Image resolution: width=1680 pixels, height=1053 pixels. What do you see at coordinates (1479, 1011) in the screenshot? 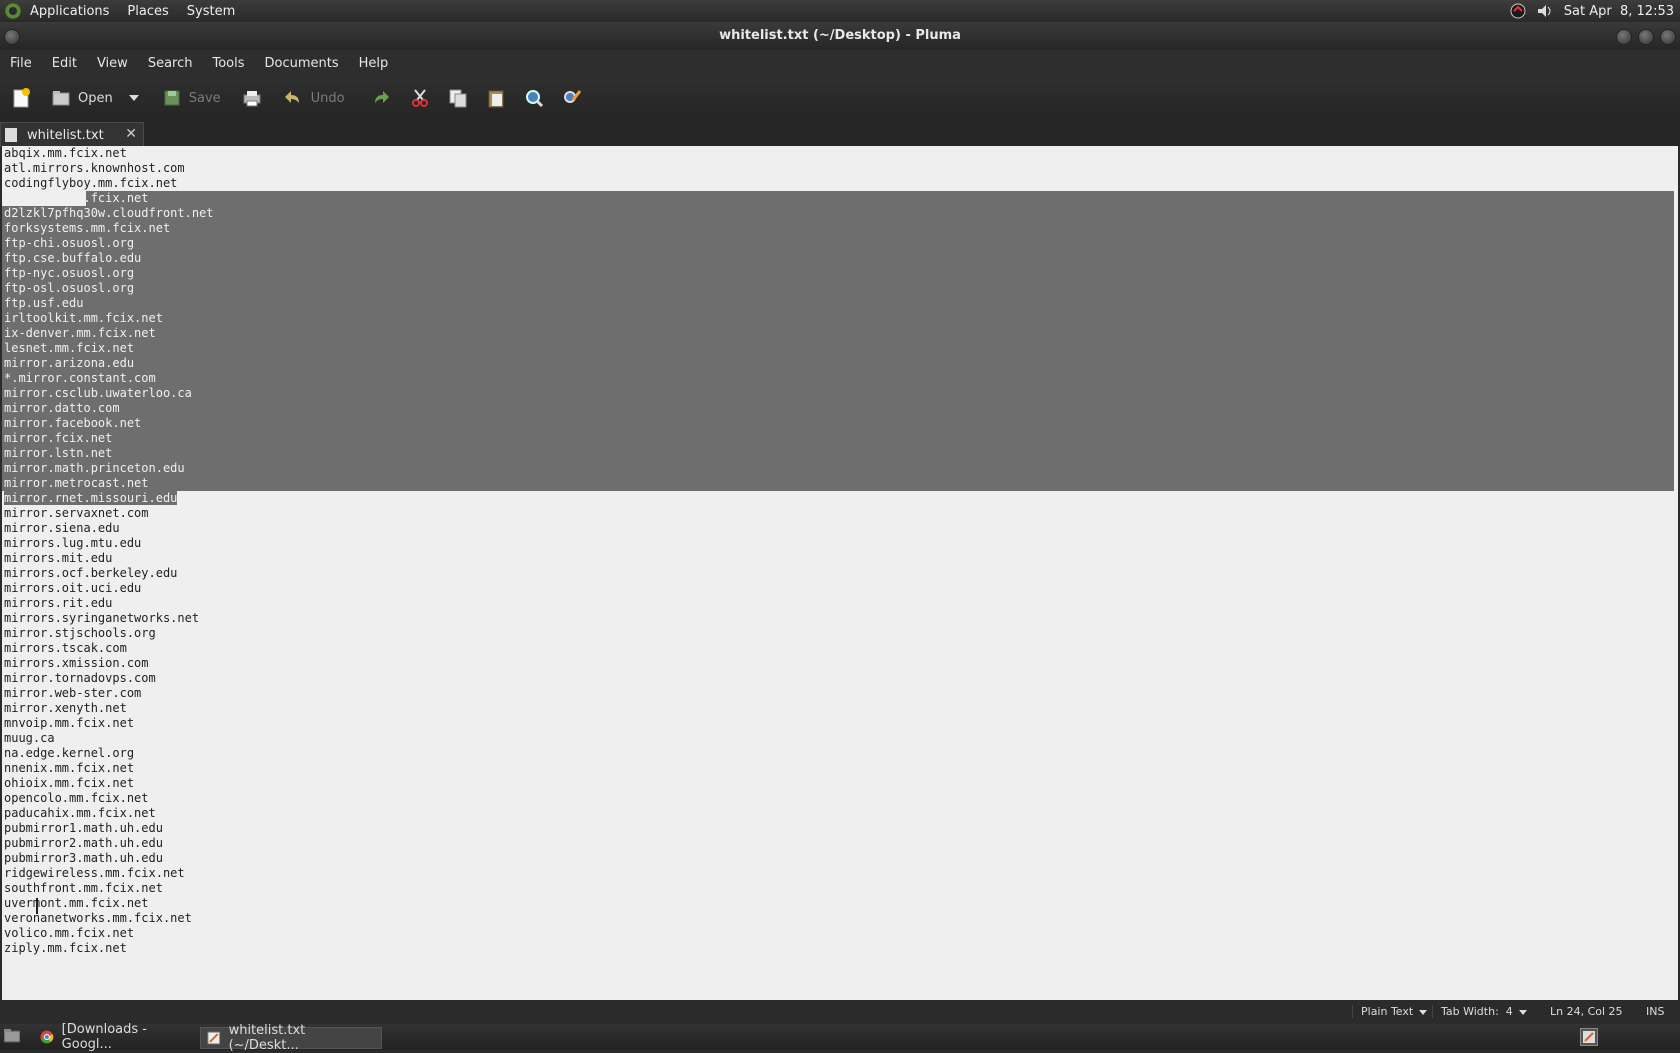
I see `tab-width-selector: Tab Width: 4` at bounding box center [1479, 1011].